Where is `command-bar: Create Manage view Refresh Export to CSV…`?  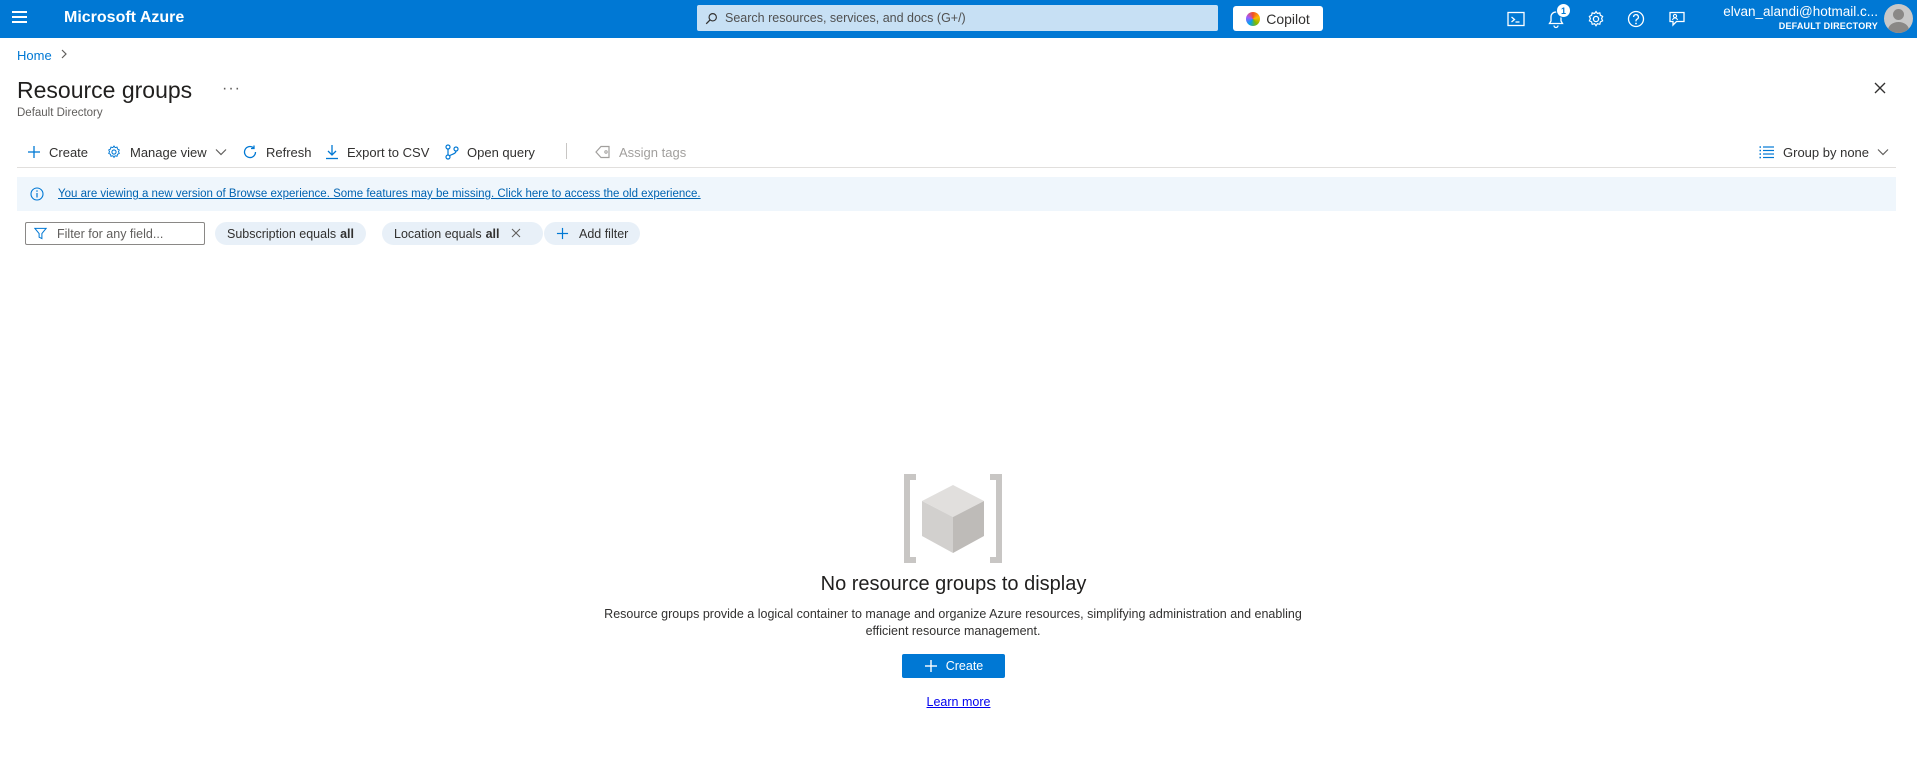
command-bar: Create Manage view Refresh Export to CSV… is located at coordinates (956, 153).